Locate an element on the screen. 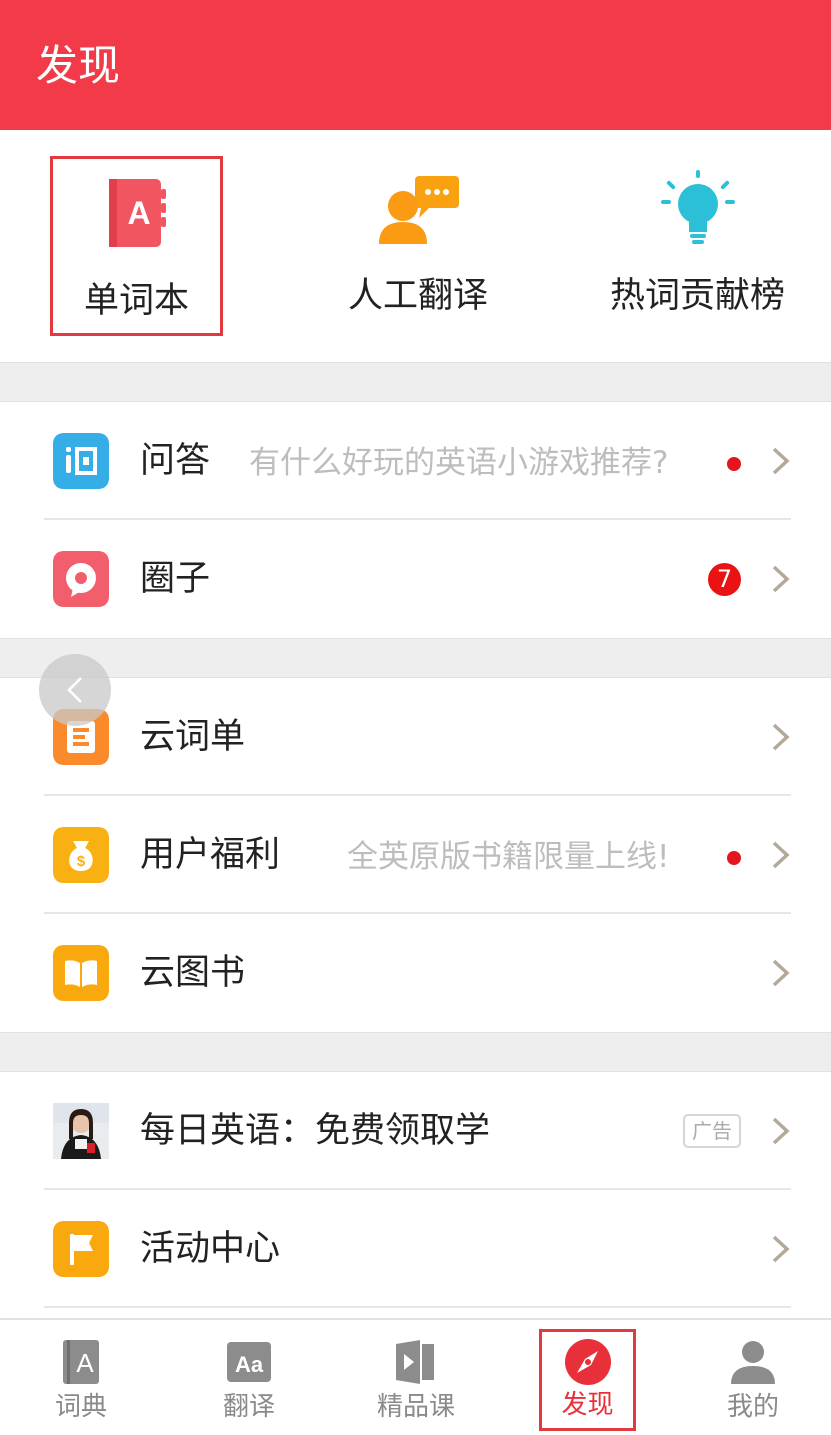 The image size is (831, 1435). list-item-label: 每日英语：免费领取学 is located at coordinates (315, 1131).